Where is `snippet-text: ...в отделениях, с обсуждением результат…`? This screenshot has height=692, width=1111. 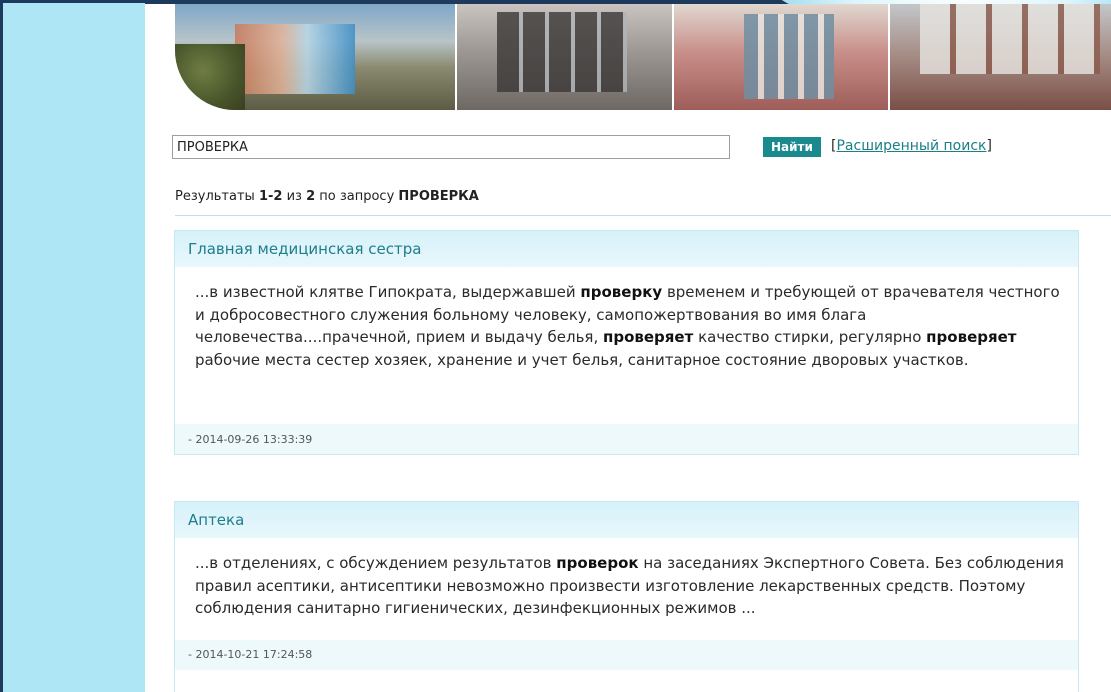 snippet-text: ...в отделениях, с обсуждением результат… is located at coordinates (376, 563).